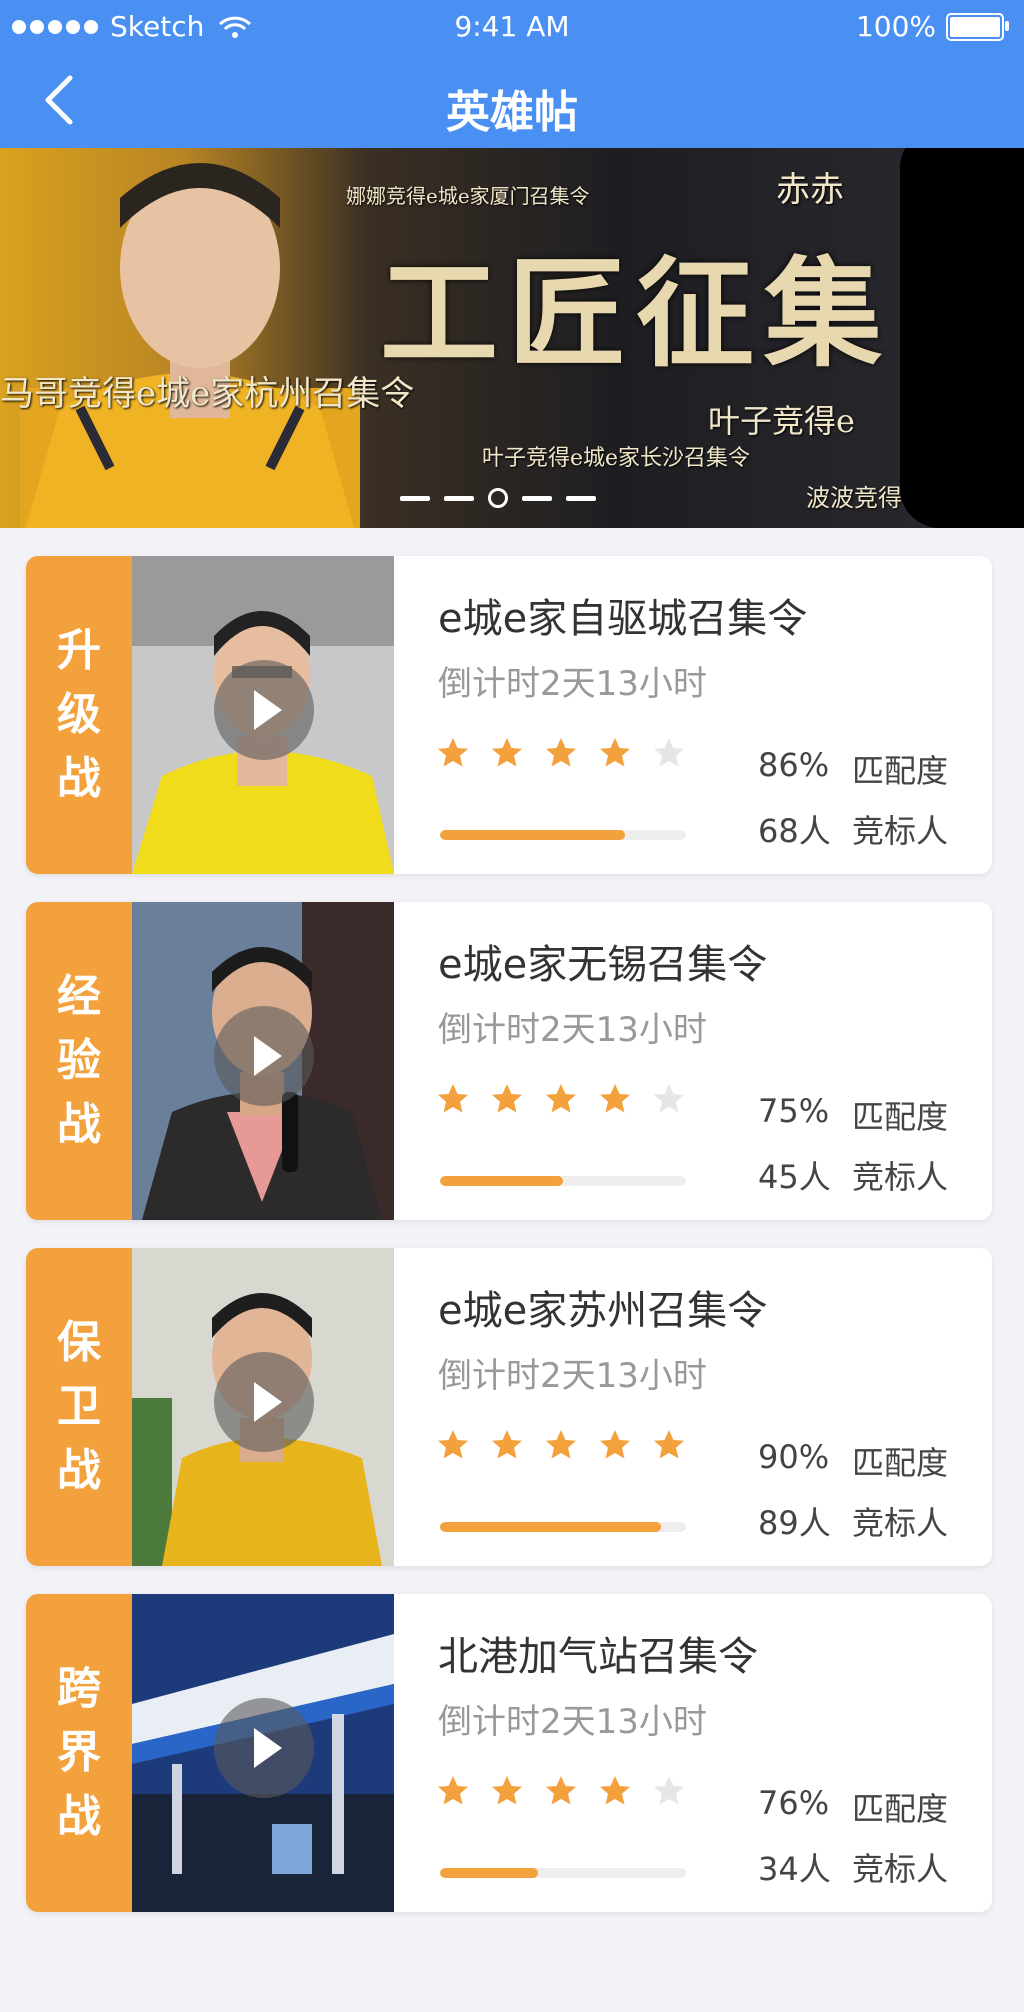 The height and width of the screenshot is (2012, 1024). What do you see at coordinates (79, 650) in the screenshot?
I see `tag-char: 升` at bounding box center [79, 650].